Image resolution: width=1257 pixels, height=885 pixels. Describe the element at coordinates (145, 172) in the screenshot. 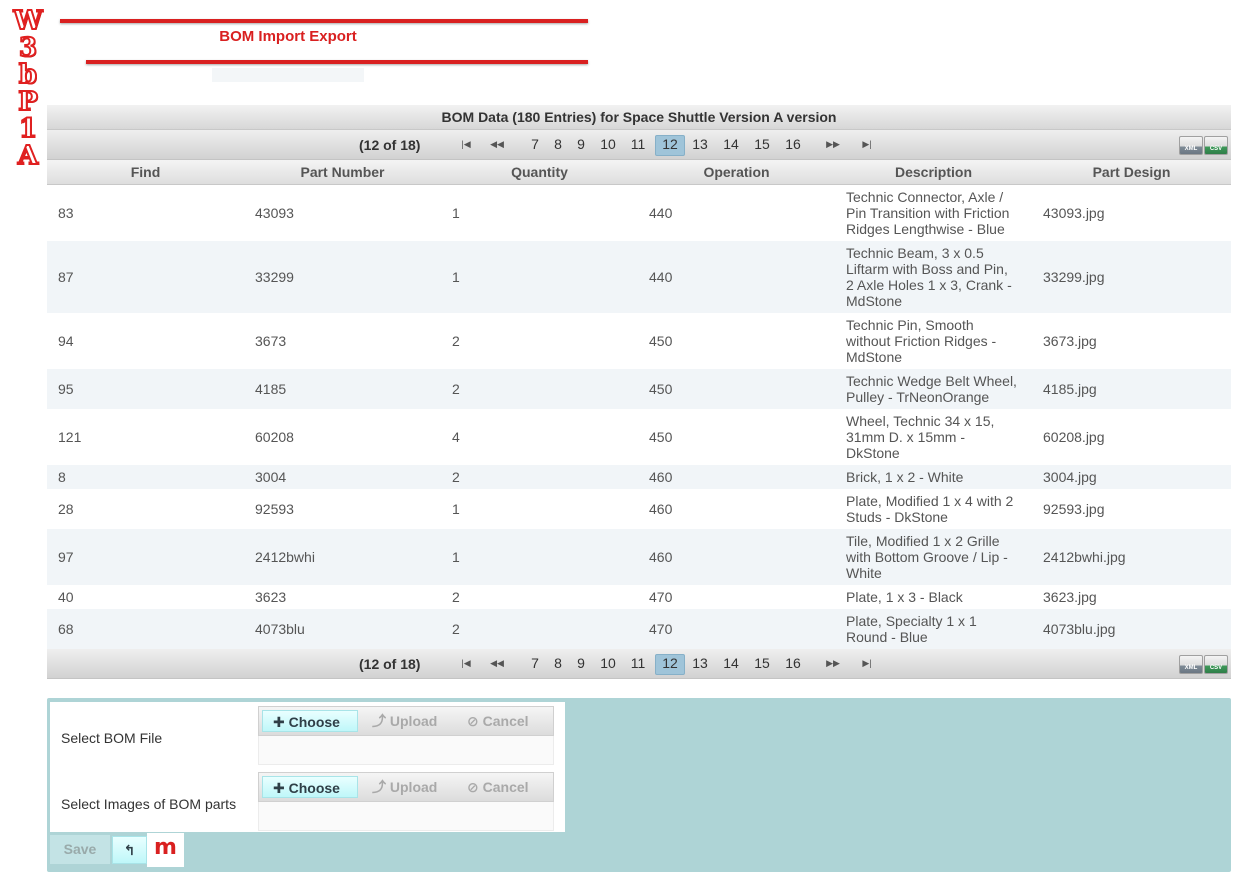

I see `column-header-find: Find` at that location.